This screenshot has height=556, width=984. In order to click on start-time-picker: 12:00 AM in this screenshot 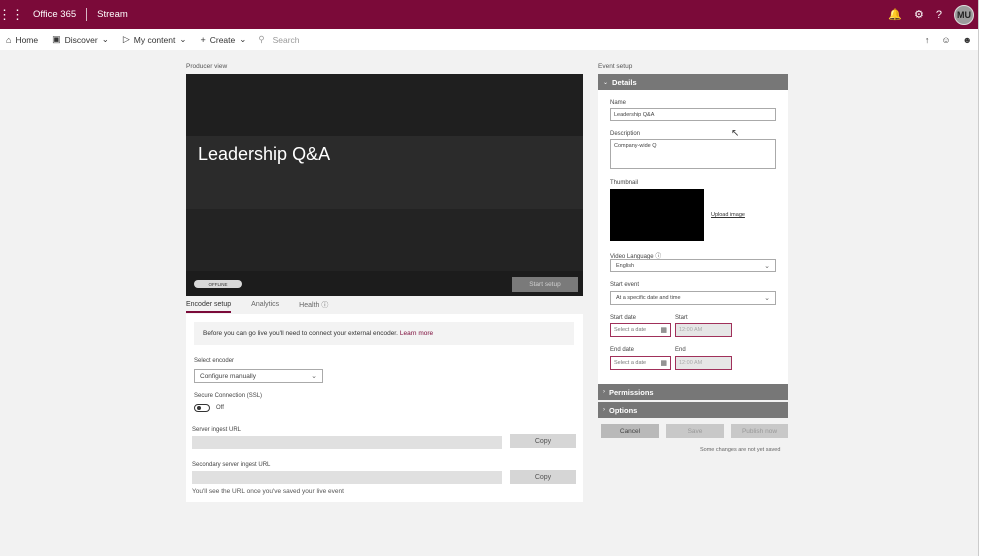, I will do `click(703, 330)`.